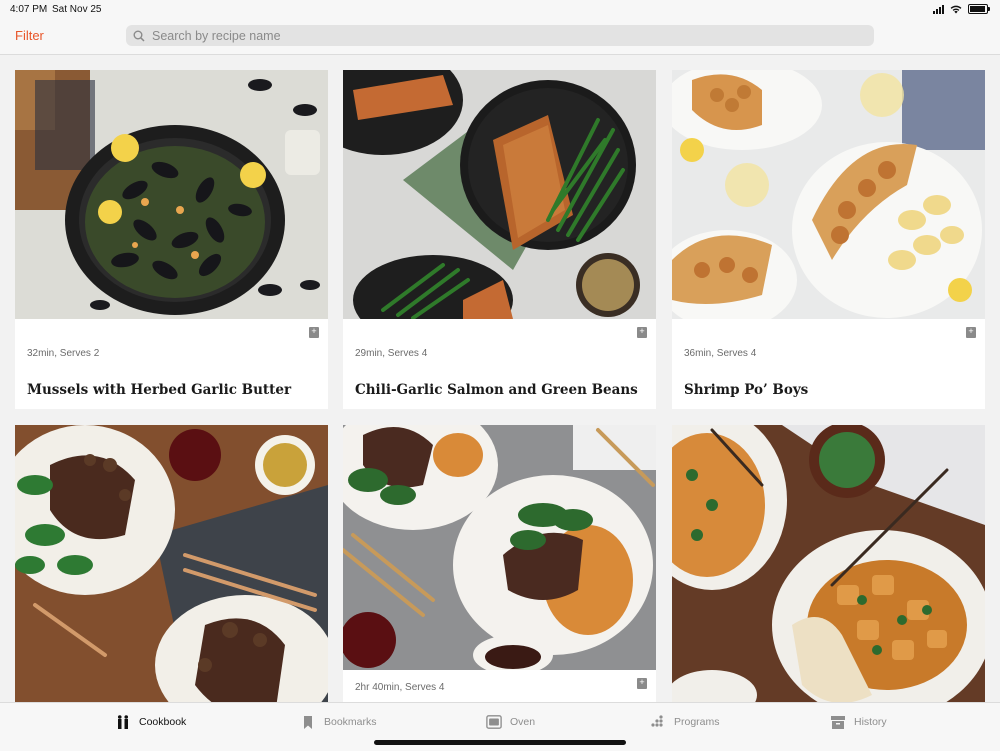 The width and height of the screenshot is (1000, 751). What do you see at coordinates (979, 9) in the screenshot?
I see `battery-icon` at bounding box center [979, 9].